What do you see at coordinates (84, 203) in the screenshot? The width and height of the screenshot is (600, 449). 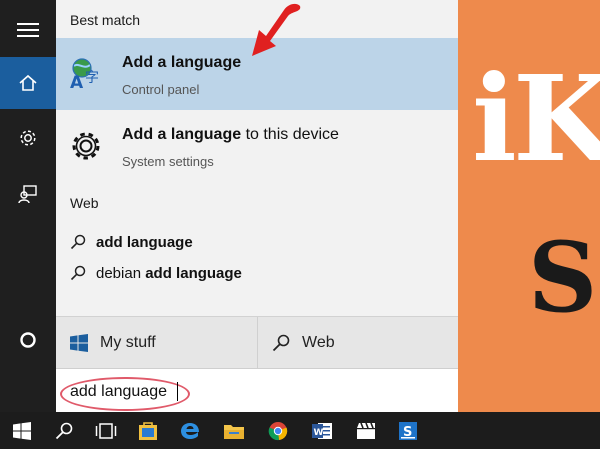 I see `web-label: Web` at bounding box center [84, 203].